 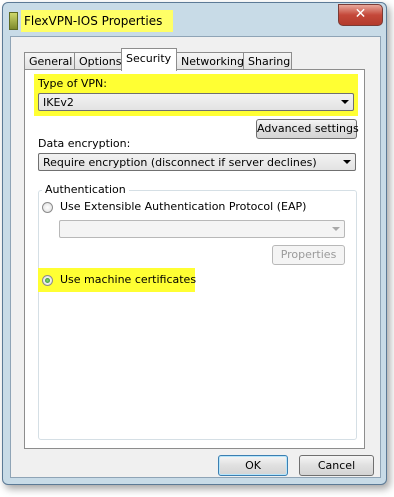 I want to click on tab-label: Security, so click(x=149, y=58).